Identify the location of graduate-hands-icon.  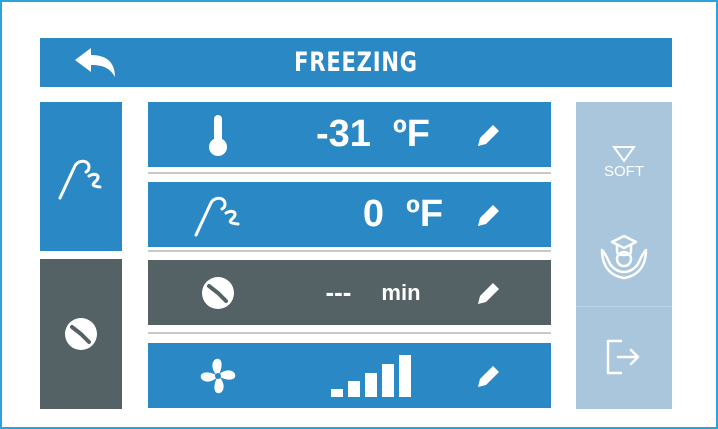
(624, 257).